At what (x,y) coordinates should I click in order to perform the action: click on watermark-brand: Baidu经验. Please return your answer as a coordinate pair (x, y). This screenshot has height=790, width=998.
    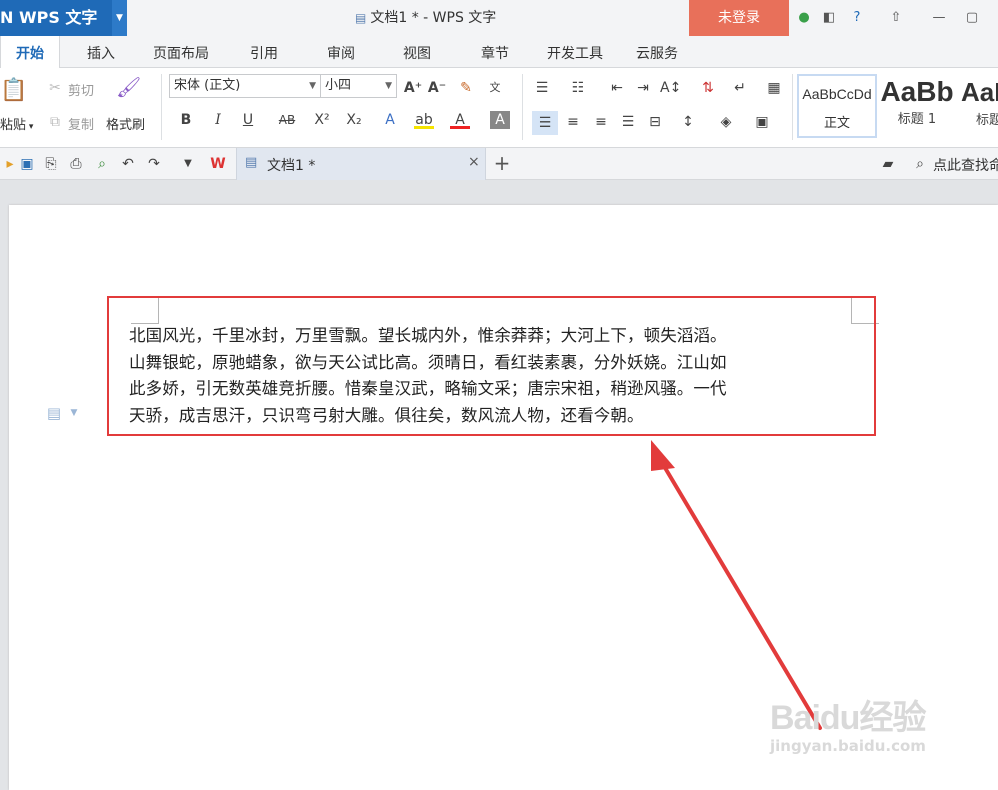
    Looking at the image, I should click on (848, 718).